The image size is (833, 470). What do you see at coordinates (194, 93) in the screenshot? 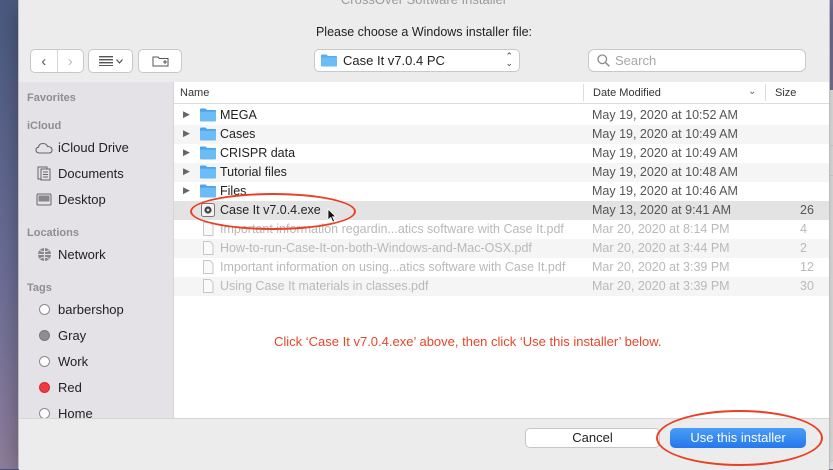
I see `column-header-name: Name` at bounding box center [194, 93].